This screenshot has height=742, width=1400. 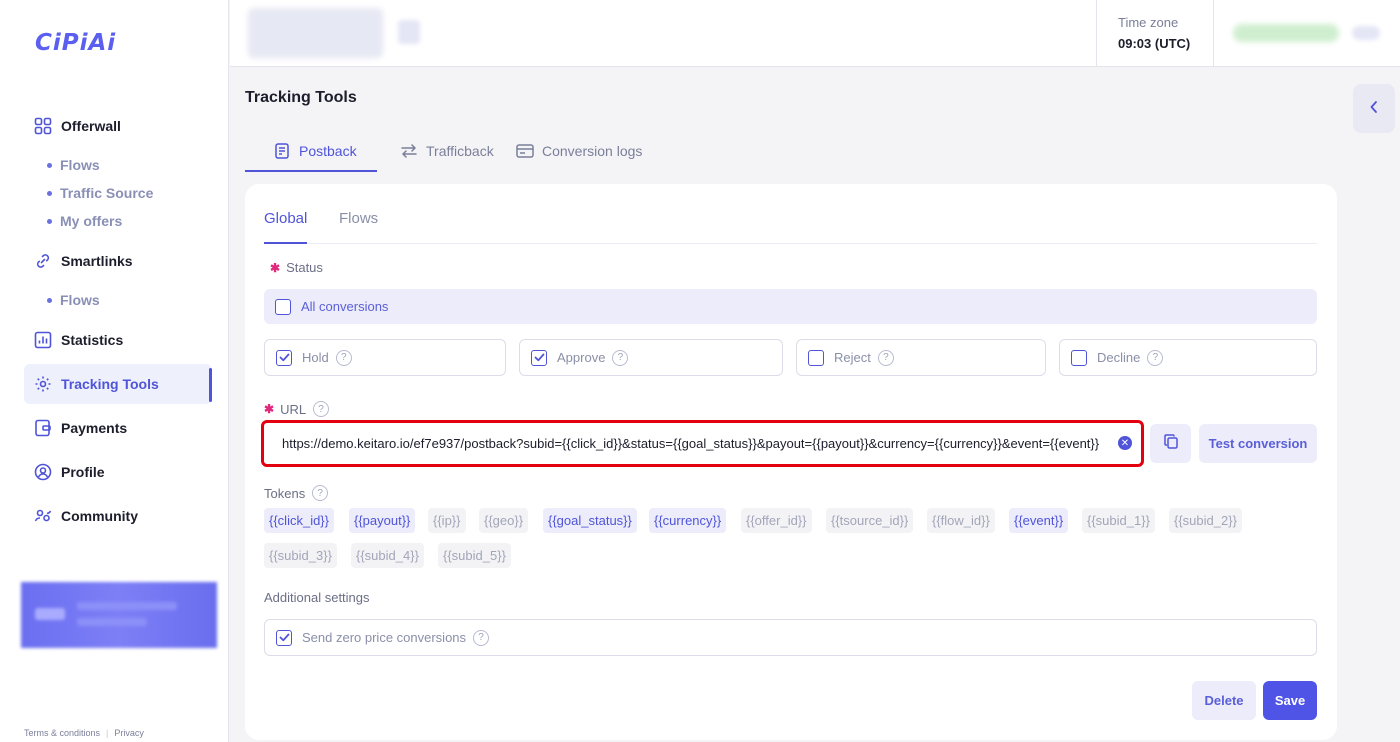 I want to click on token-chip: {{subid_3}}, so click(x=300, y=555).